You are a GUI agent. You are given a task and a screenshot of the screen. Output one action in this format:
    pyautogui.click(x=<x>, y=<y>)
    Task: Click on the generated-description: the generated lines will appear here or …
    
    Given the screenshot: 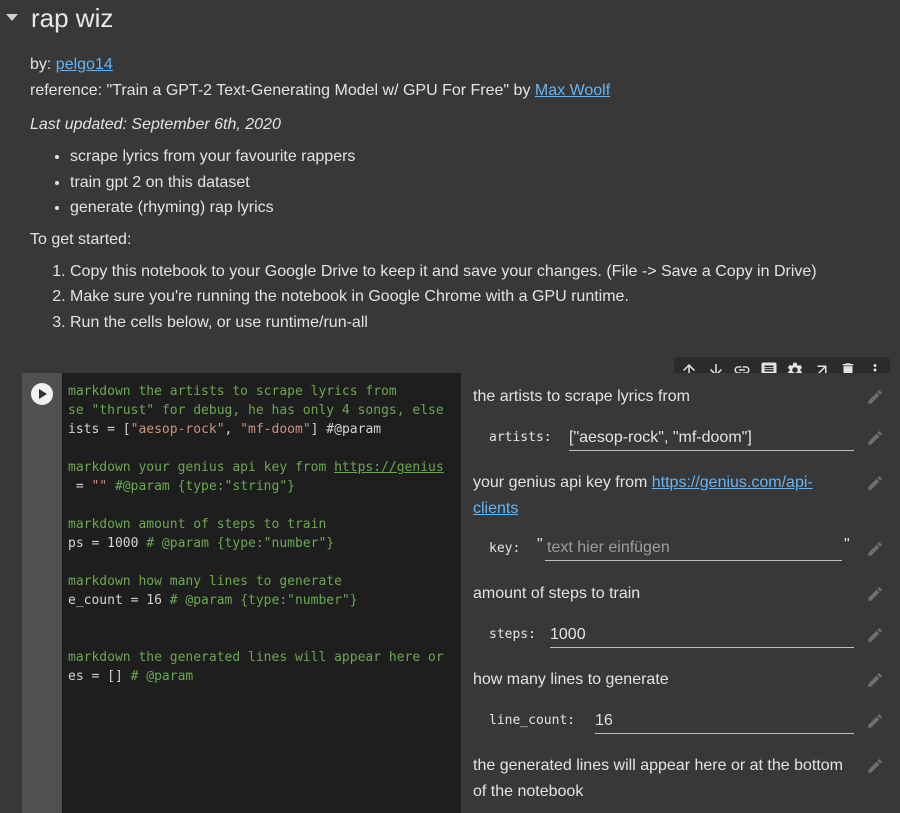 What is the action you would take?
    pyautogui.click(x=658, y=765)
    